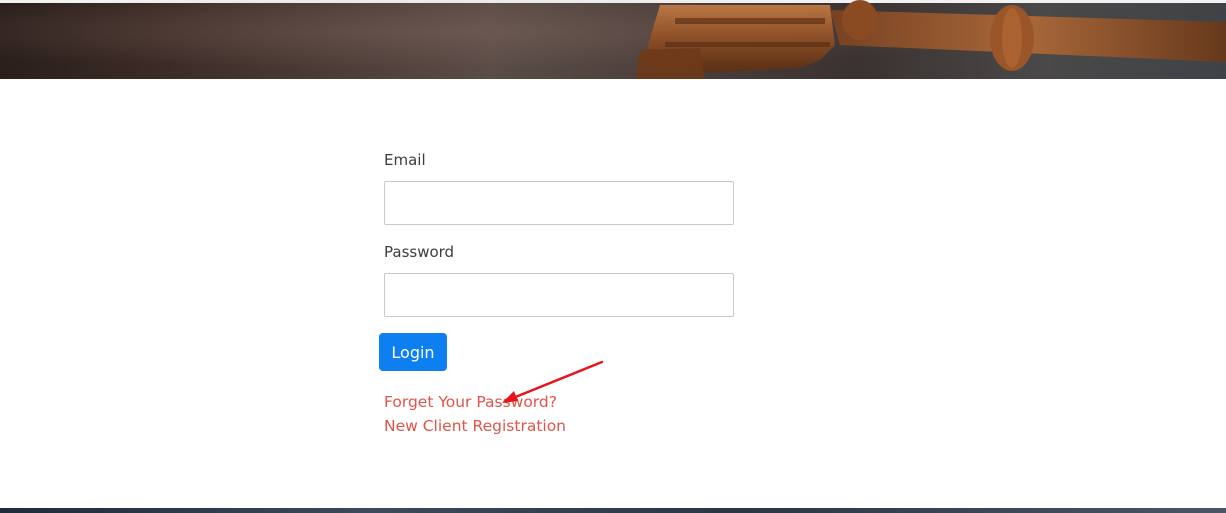  I want to click on gavel-icon, so click(930, 39).